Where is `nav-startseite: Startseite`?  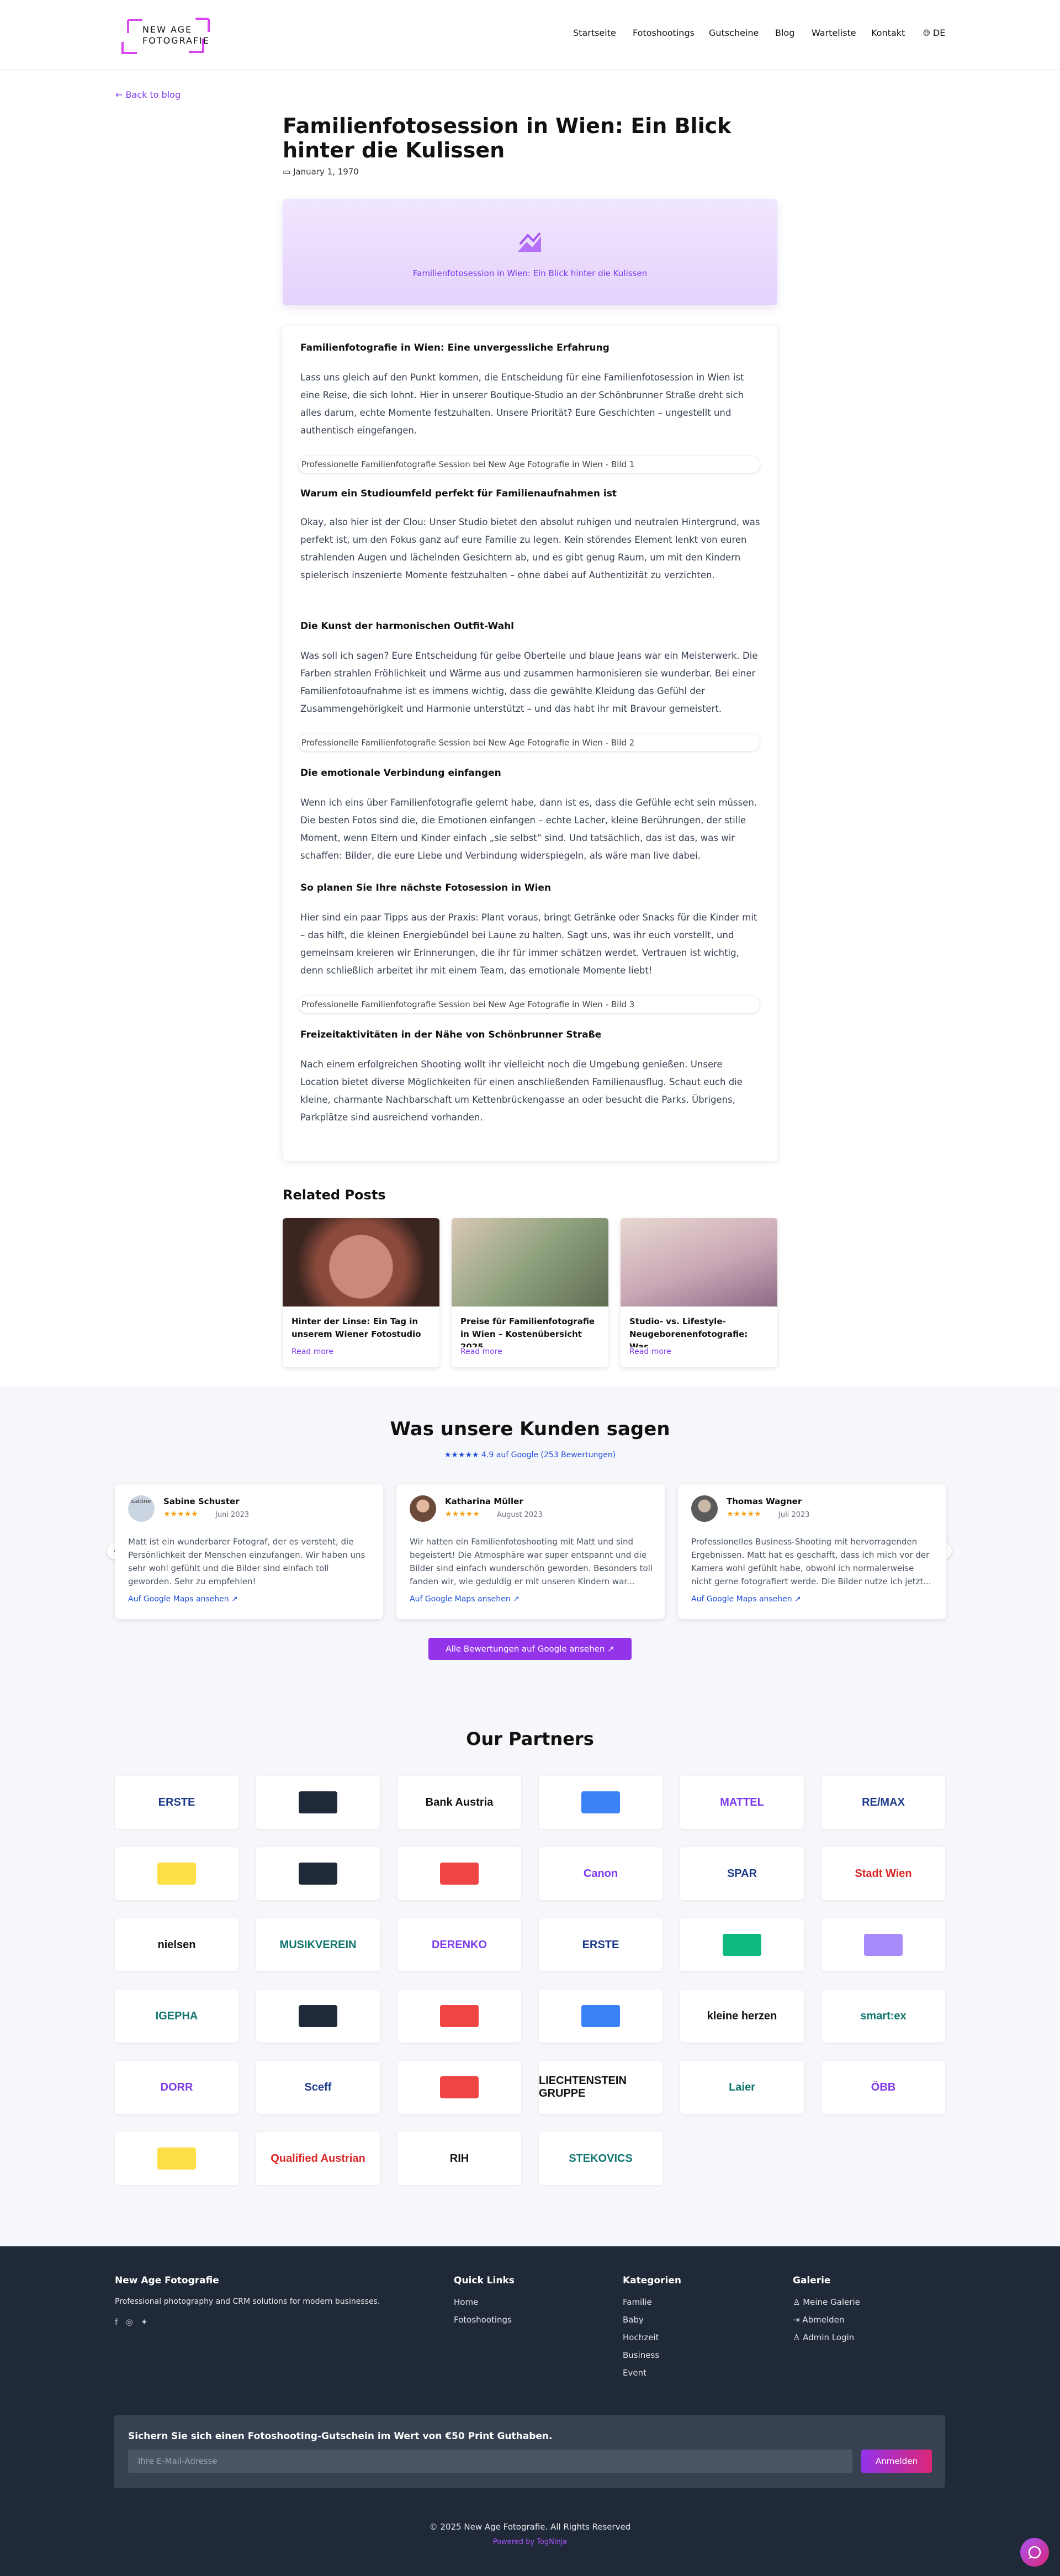
nav-startseite: Startseite is located at coordinates (595, 33).